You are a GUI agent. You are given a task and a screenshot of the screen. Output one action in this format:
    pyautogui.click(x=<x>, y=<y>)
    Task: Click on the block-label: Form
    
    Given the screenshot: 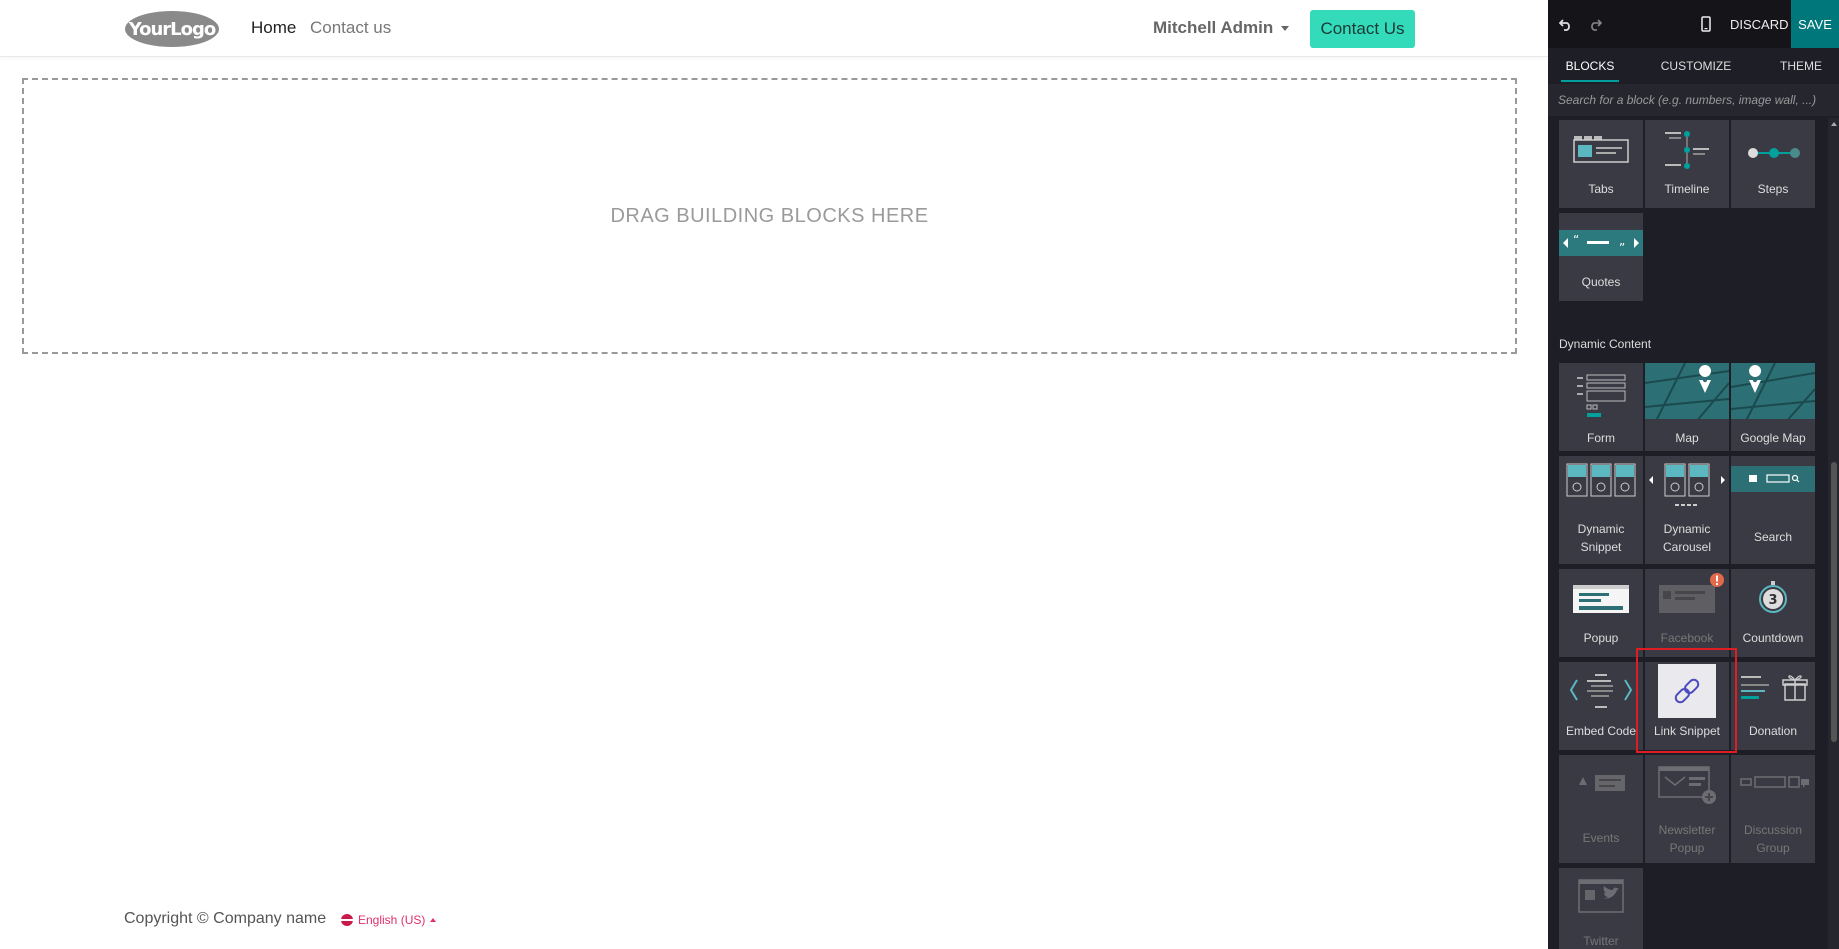 What is the action you would take?
    pyautogui.click(x=1601, y=438)
    